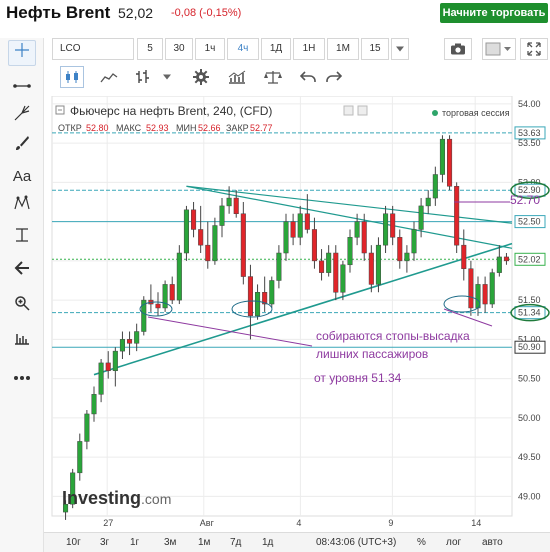 The width and height of the screenshot is (550, 552). Describe the element at coordinates (362, 110) in the screenshot. I see `title-close-icon` at that location.